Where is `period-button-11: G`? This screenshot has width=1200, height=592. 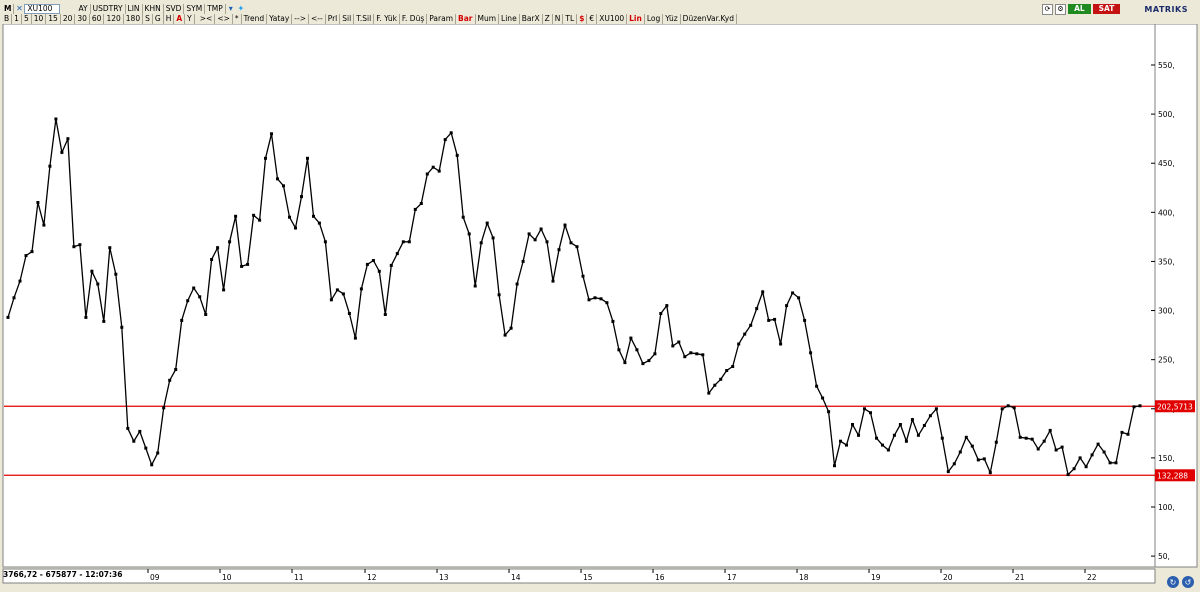 period-button-11: G is located at coordinates (158, 18).